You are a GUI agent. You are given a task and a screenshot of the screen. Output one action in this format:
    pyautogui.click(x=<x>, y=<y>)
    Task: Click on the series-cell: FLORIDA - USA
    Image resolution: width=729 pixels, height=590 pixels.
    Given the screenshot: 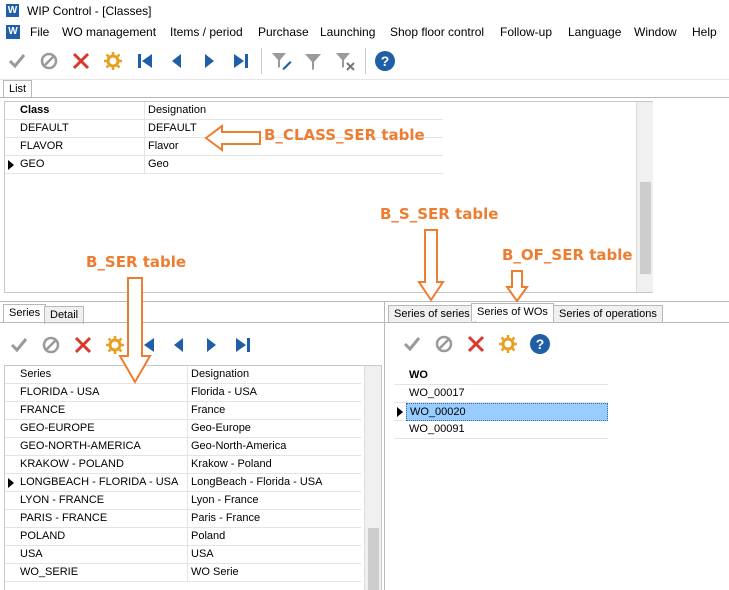 What is the action you would take?
    pyautogui.click(x=102, y=393)
    